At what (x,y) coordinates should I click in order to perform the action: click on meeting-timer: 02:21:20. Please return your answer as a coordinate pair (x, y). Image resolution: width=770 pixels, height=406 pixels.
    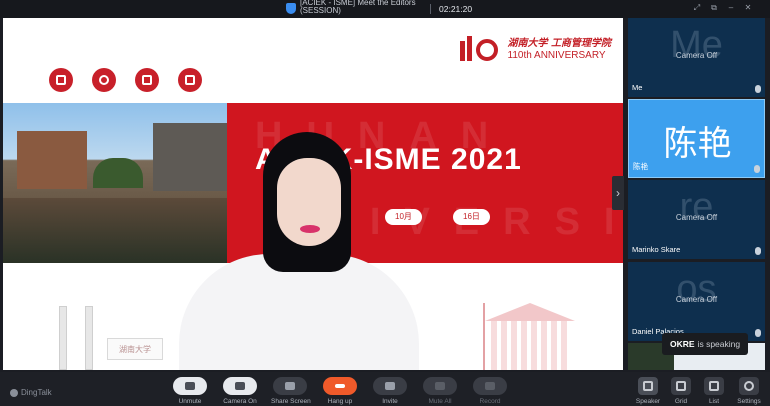
    Looking at the image, I should click on (456, 9).